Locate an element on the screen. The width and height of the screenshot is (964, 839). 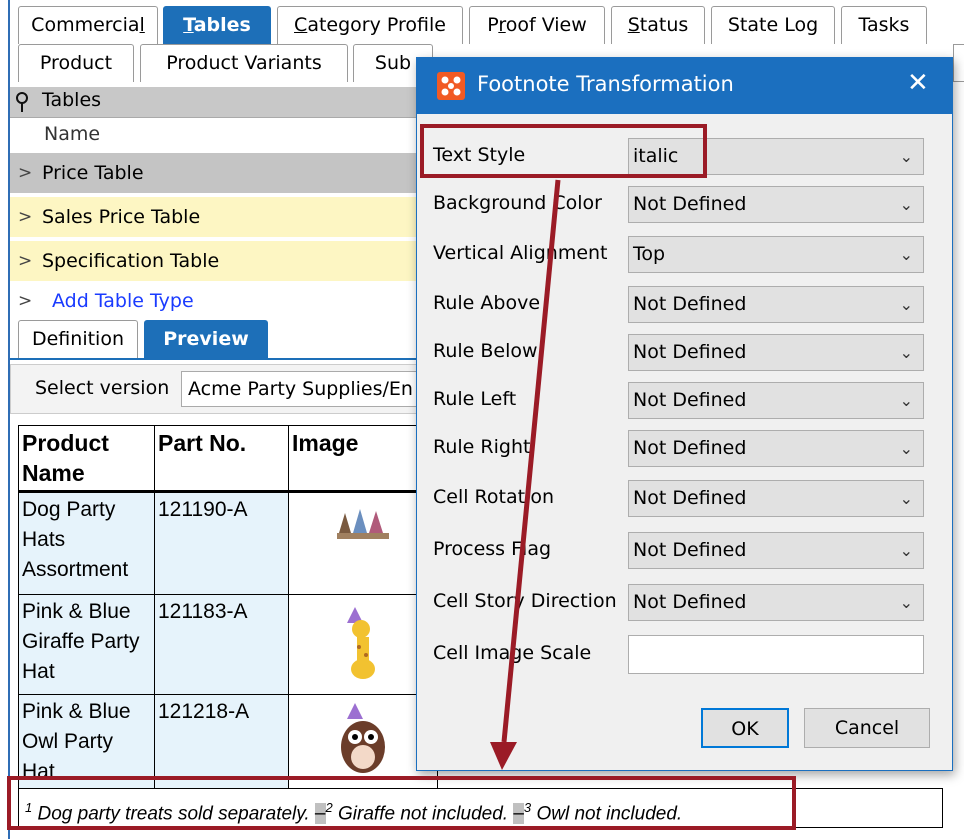
field-label: Rule Left is located at coordinates (475, 399).